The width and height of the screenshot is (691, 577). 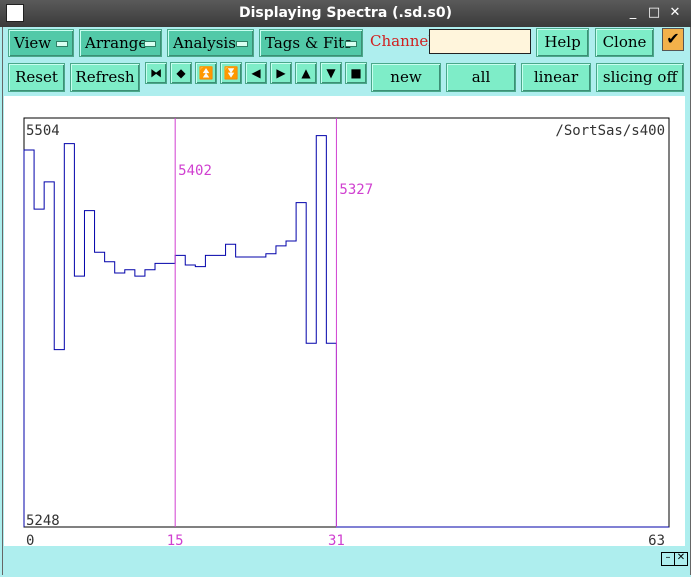 What do you see at coordinates (654, 13) in the screenshot?
I see `maximize-icon: □` at bounding box center [654, 13].